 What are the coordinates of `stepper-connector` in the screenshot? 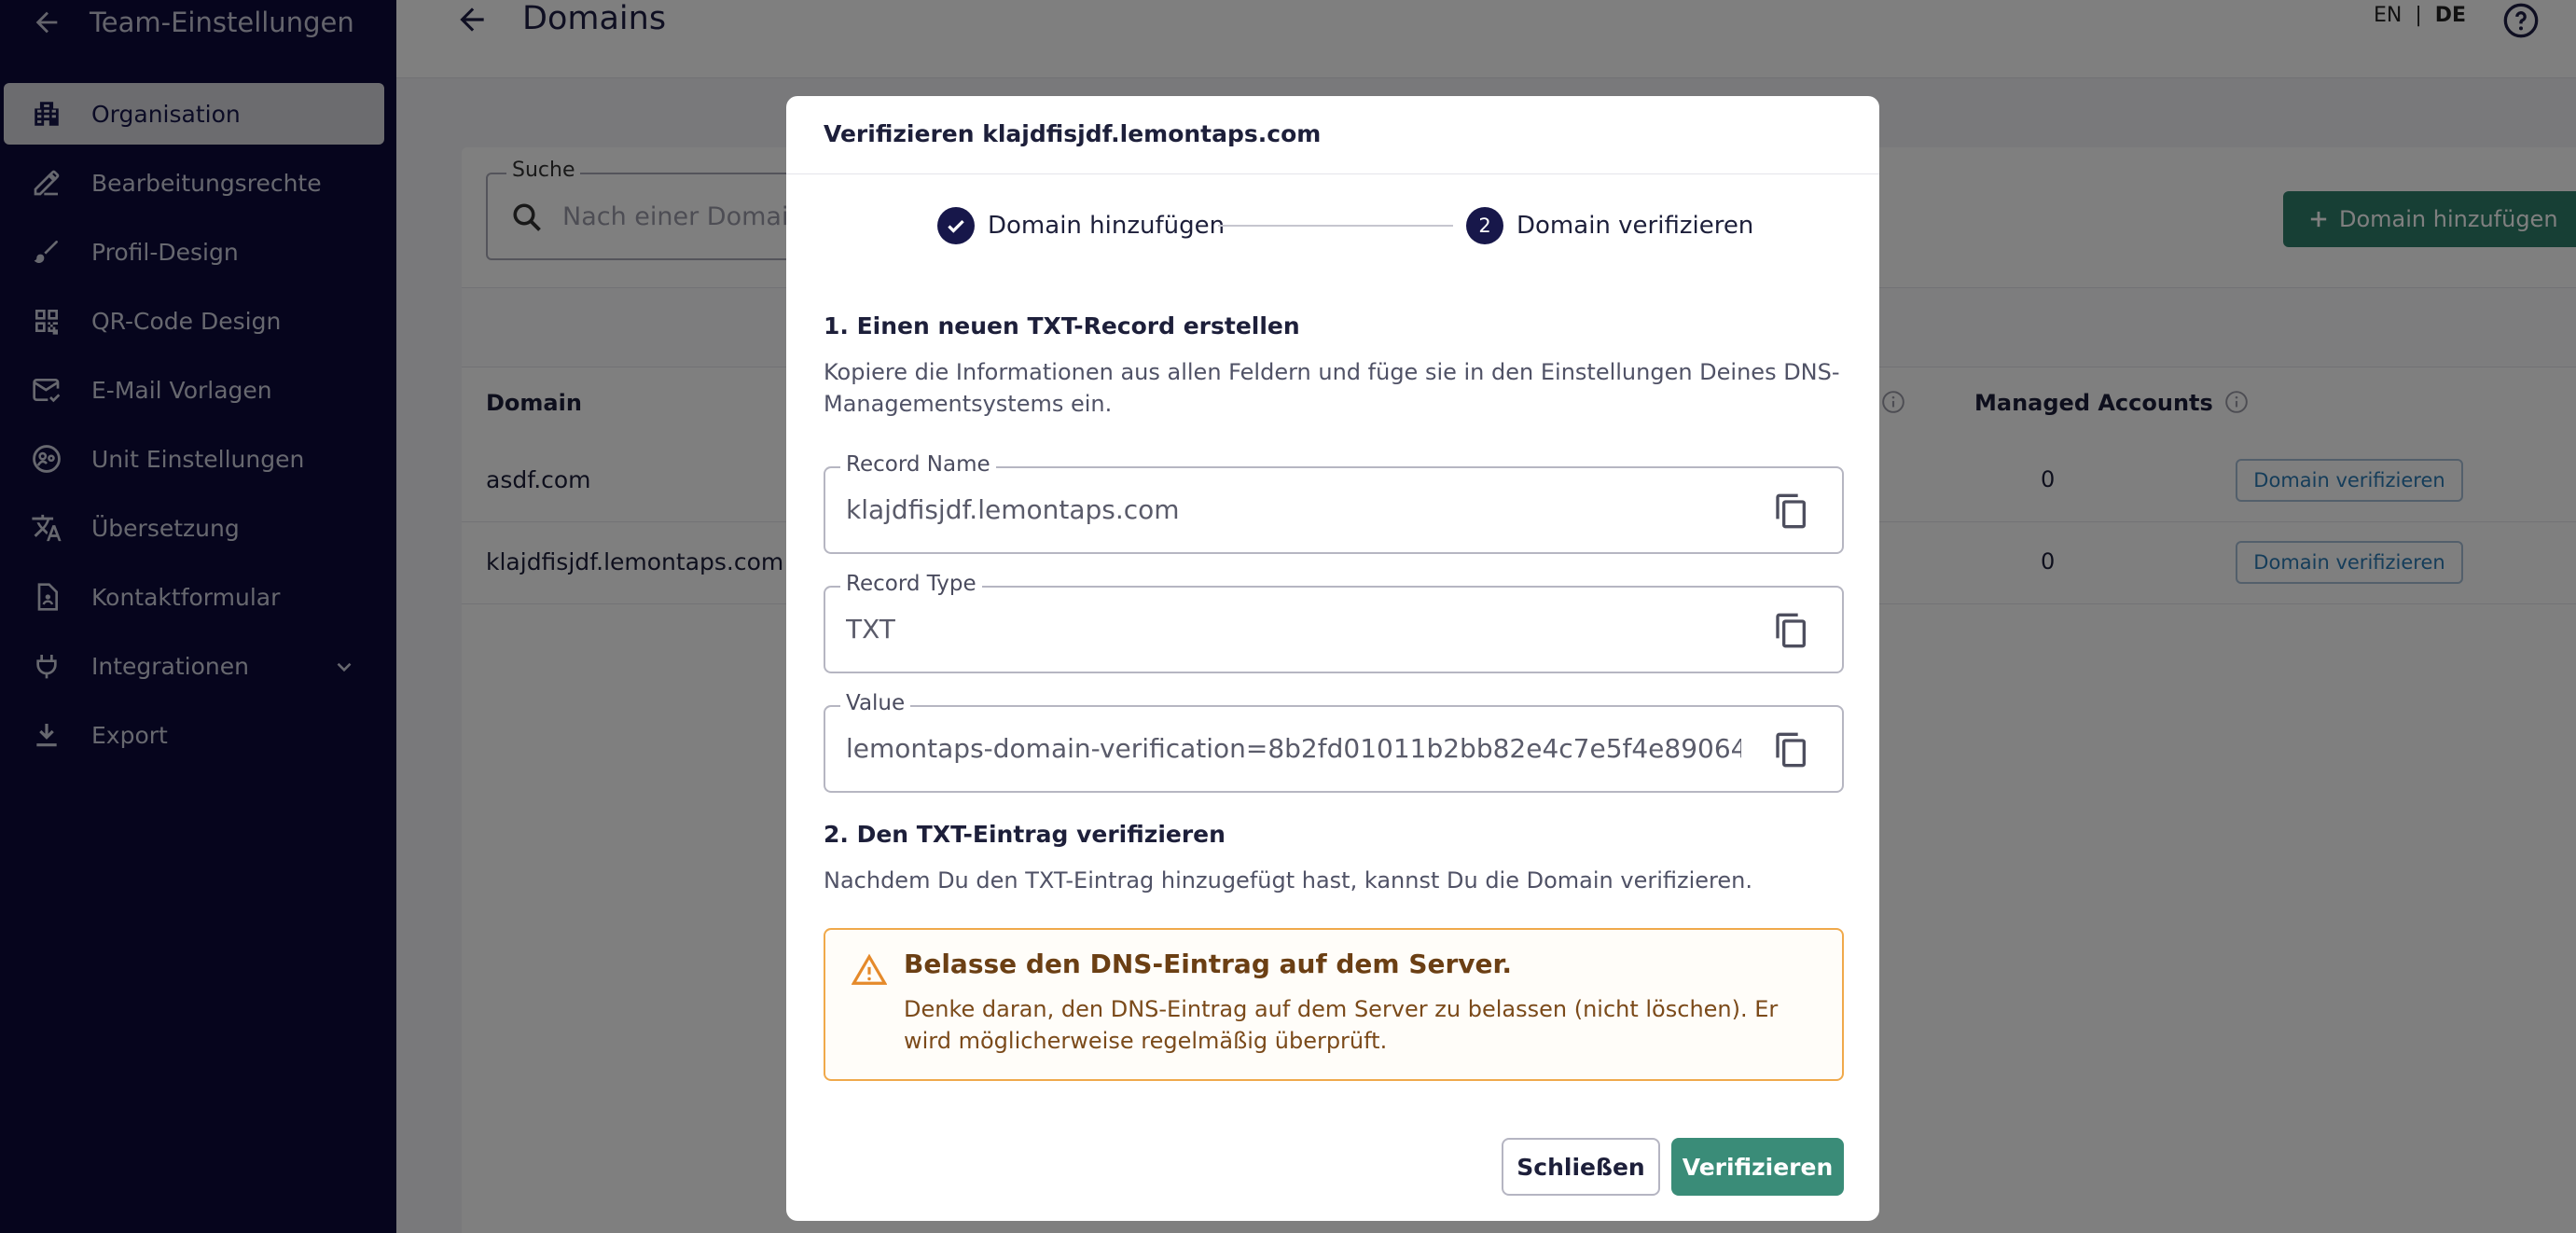 It's located at (1335, 226).